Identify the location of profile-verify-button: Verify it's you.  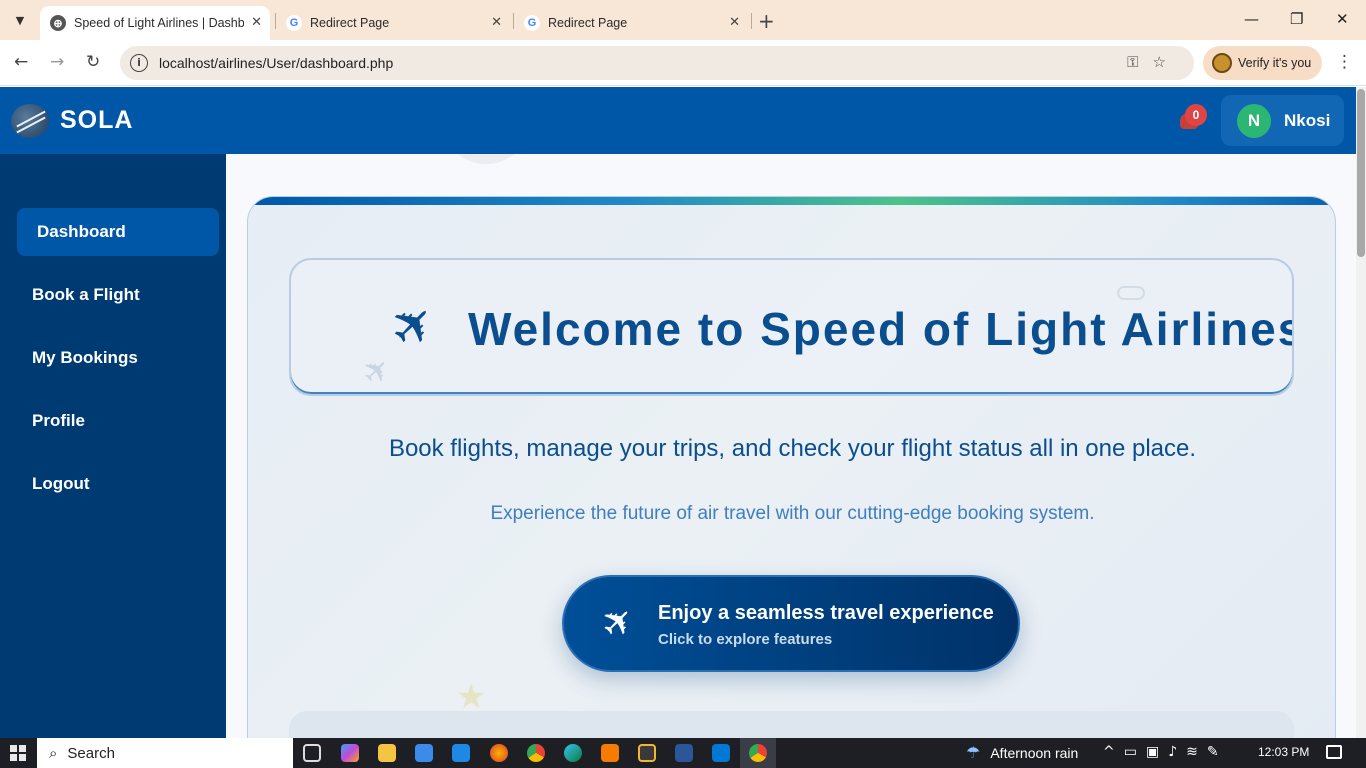
(1262, 63).